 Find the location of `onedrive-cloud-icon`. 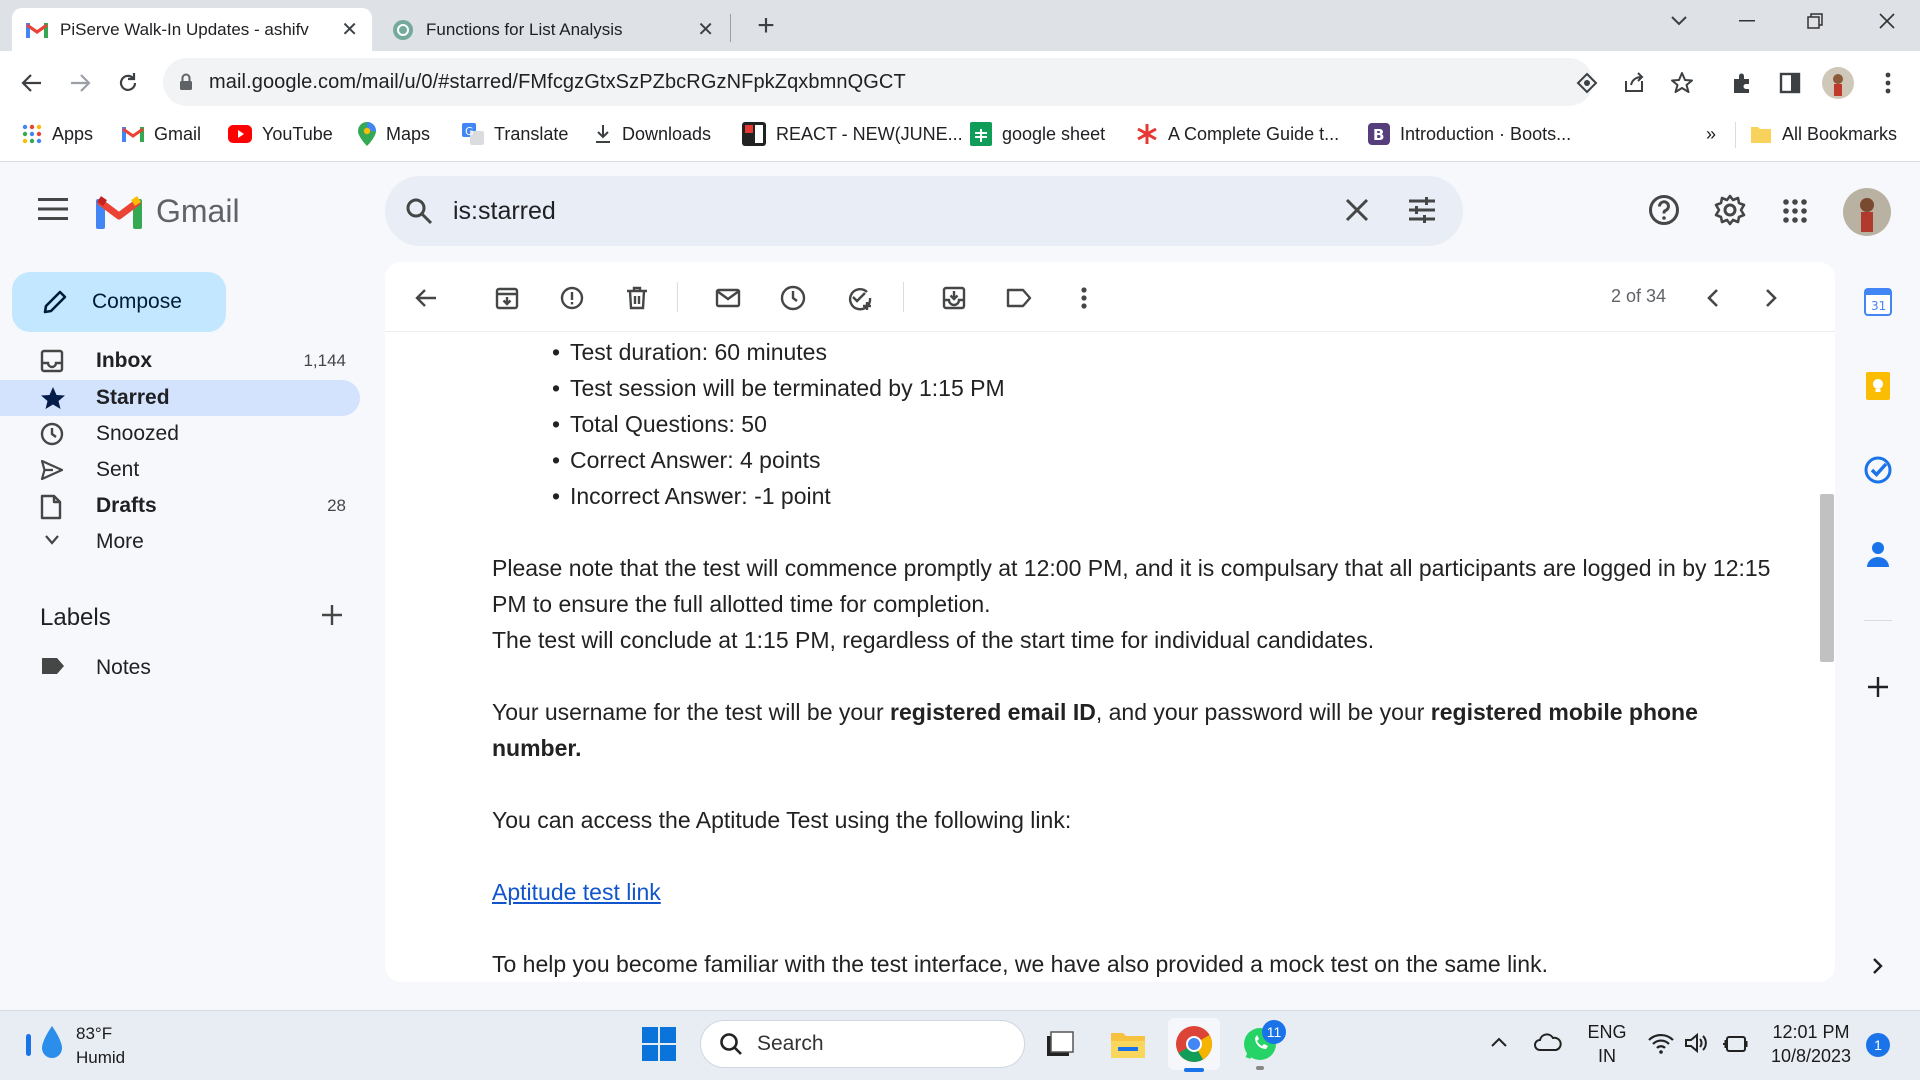

onedrive-cloud-icon is located at coordinates (1548, 1042).